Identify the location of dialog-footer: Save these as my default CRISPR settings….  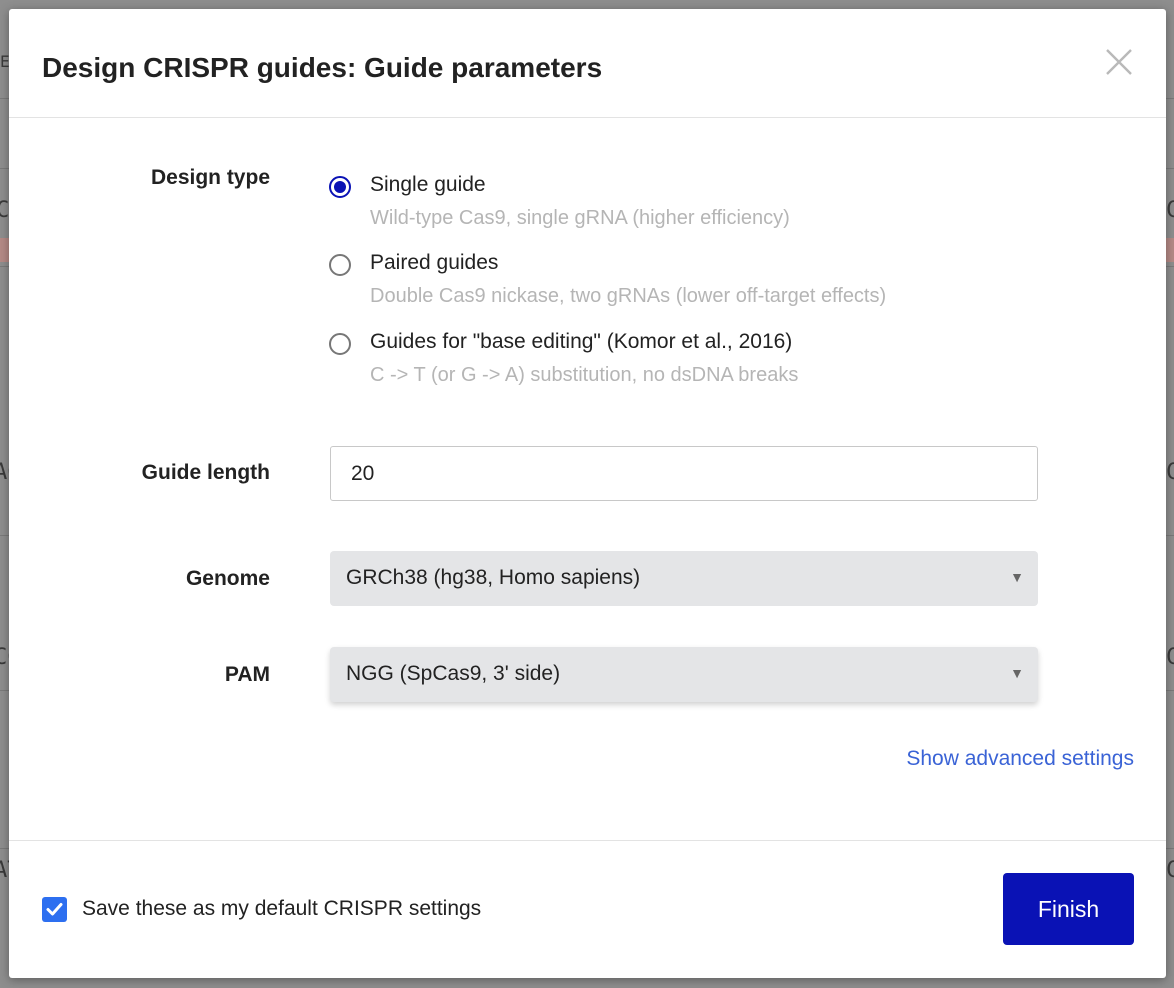
(587, 909).